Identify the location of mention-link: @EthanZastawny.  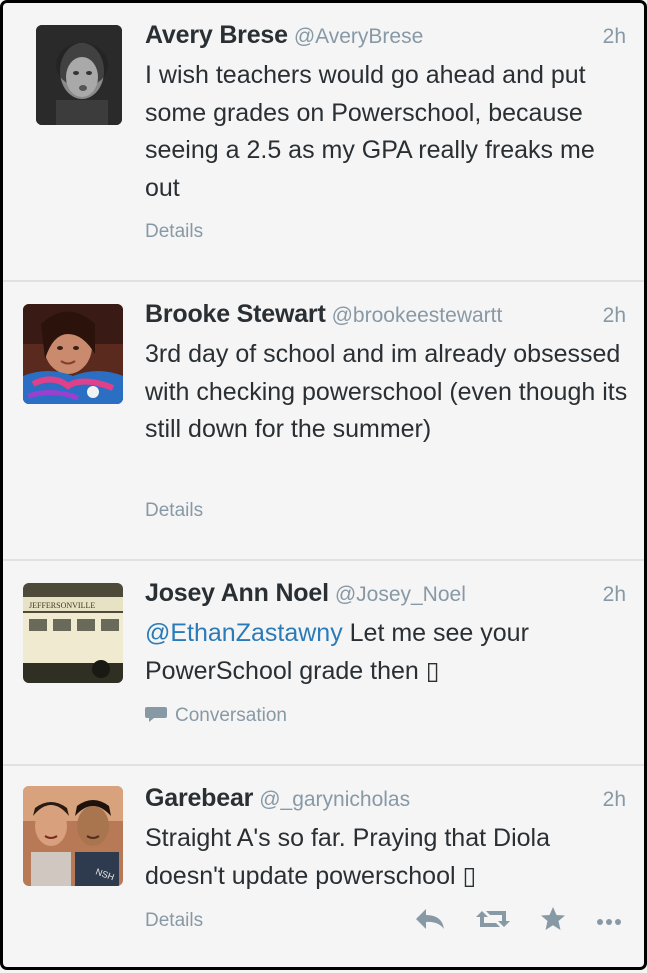
(244, 633).